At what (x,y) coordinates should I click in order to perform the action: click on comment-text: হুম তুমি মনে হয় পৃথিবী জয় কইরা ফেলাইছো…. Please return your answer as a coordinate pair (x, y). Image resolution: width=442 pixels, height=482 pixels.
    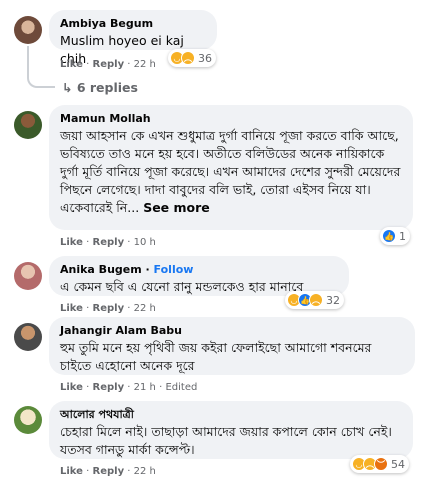
    Looking at the image, I should click on (216, 356).